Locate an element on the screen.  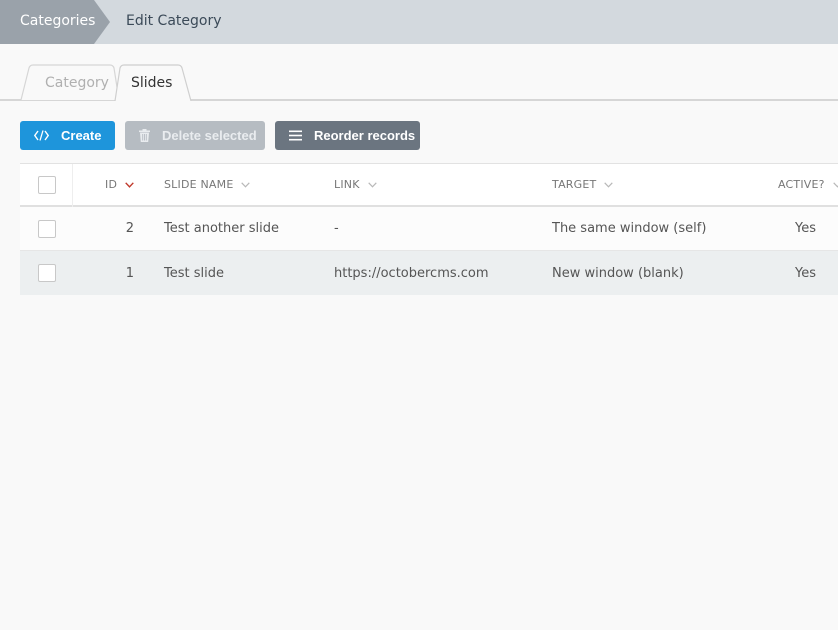
breadcrumb-categories-link: Categories is located at coordinates (55, 22).